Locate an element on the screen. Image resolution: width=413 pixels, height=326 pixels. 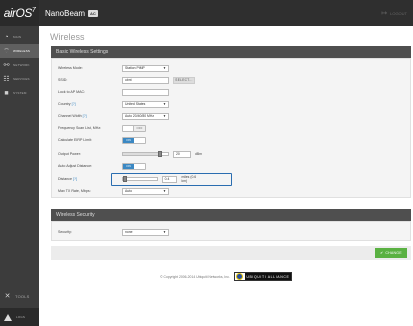
section-wireless-security: Wireless Security is located at coordinates (231, 215).